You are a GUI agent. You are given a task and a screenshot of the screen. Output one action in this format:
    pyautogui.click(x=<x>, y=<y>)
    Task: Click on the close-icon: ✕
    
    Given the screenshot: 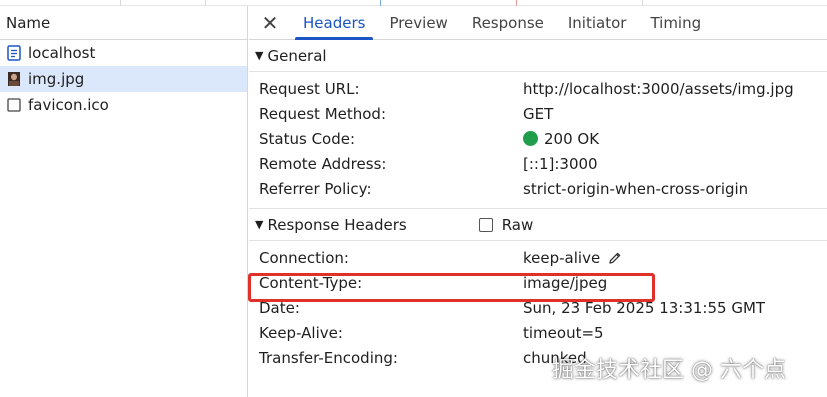 What is the action you would take?
    pyautogui.click(x=270, y=22)
    